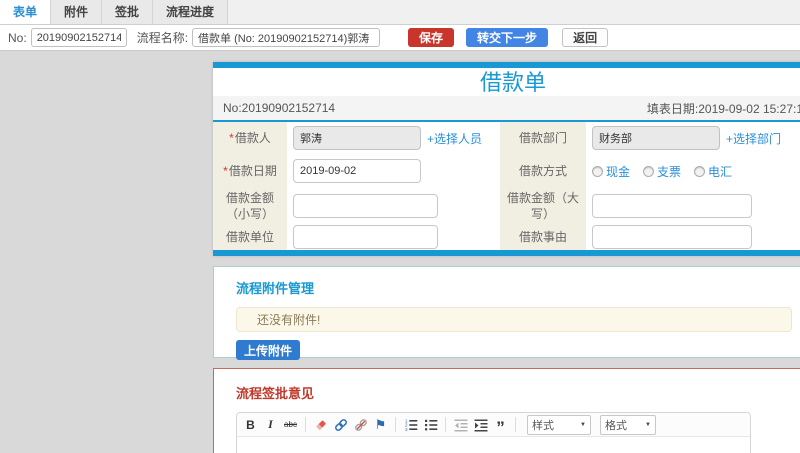  Describe the element at coordinates (279, 108) in the screenshot. I see `form-doc-no: No:20190902152714` at that location.